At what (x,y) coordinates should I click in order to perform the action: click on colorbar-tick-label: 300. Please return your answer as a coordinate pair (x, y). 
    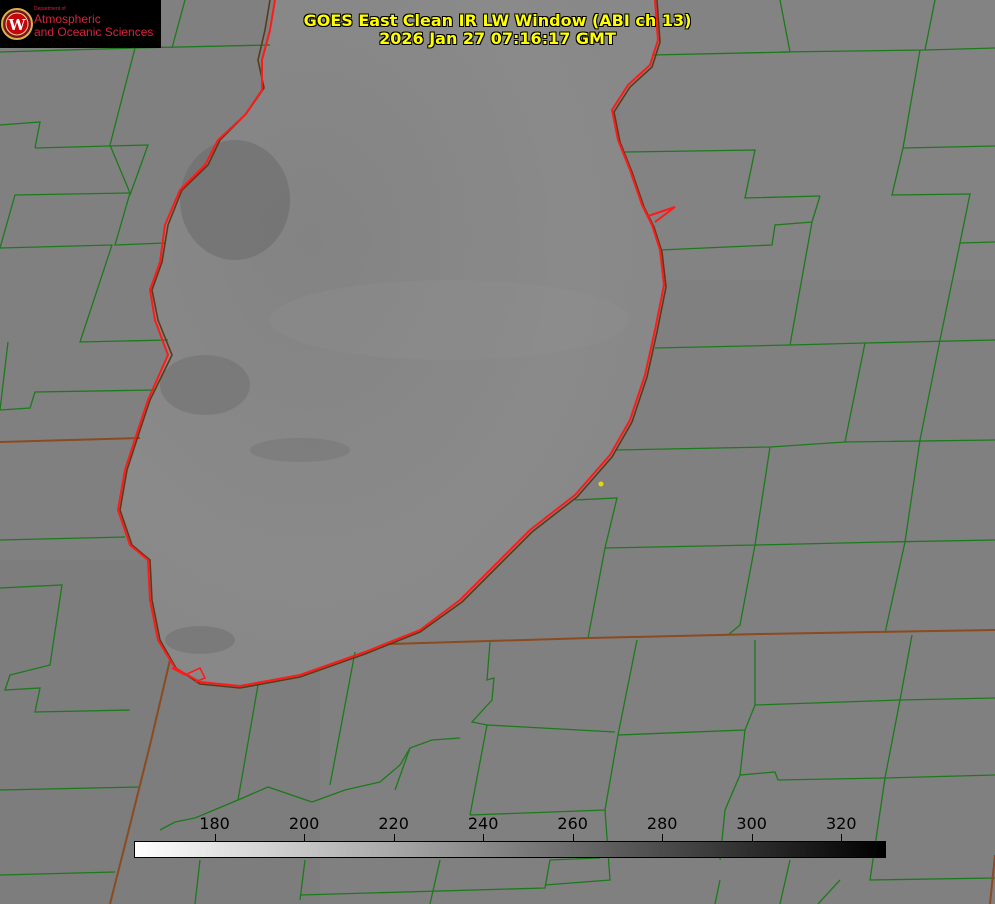
    Looking at the image, I should click on (751, 823).